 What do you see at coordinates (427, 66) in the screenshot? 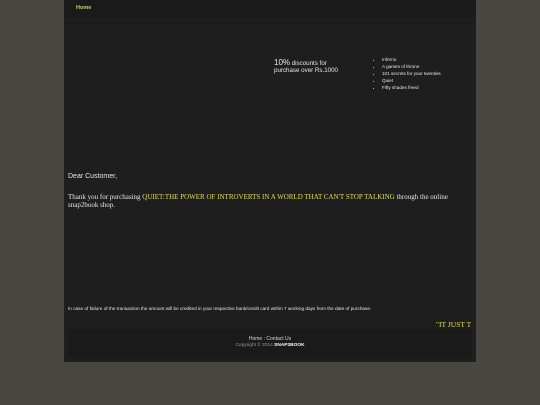
I see `book-list-item: A games of throne` at bounding box center [427, 66].